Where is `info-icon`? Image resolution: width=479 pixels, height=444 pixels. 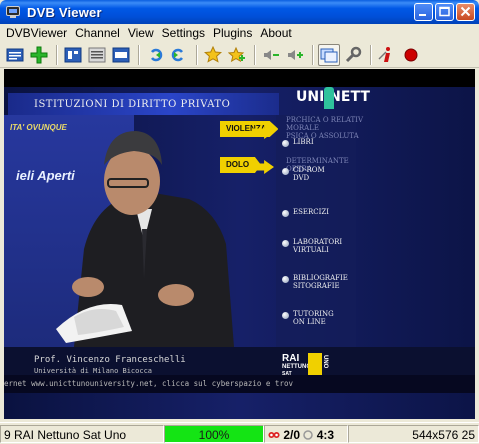 info-icon is located at coordinates (384, 54).